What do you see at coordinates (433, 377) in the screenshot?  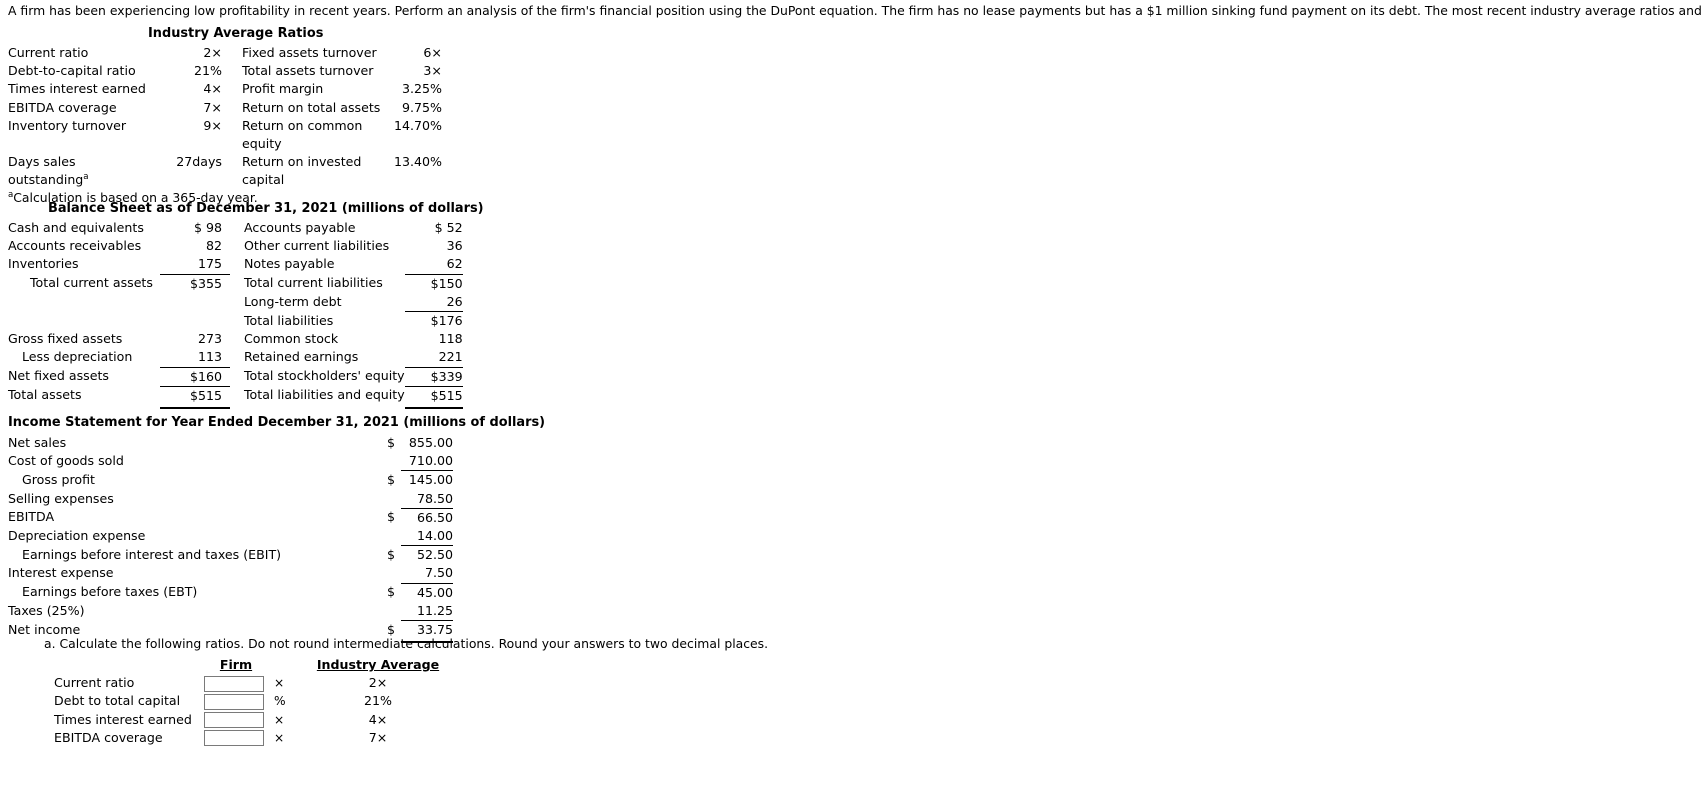 I see `bs-value: $339` at bounding box center [433, 377].